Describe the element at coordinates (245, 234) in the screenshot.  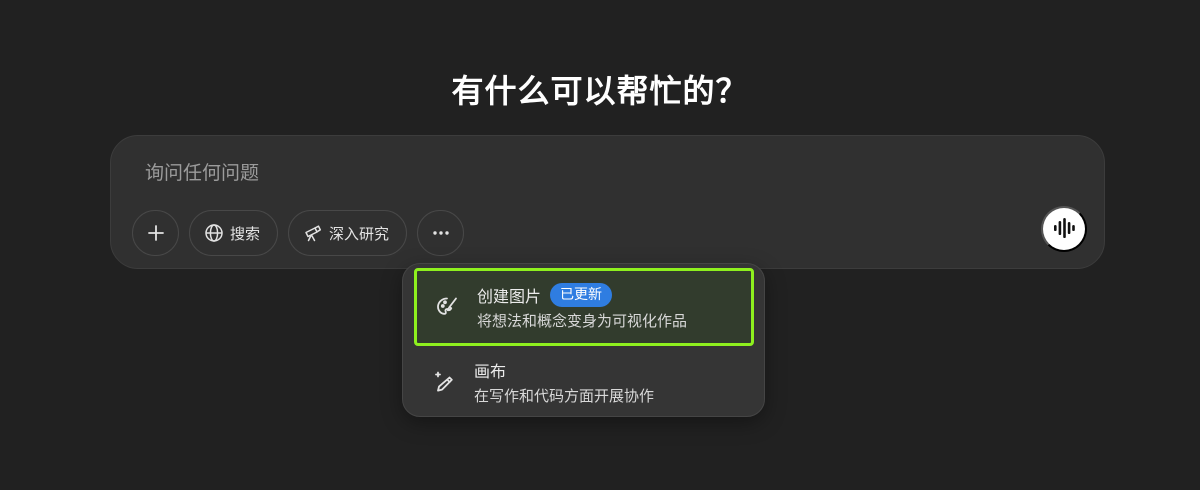
I see `search-button-label: 搜索` at that location.